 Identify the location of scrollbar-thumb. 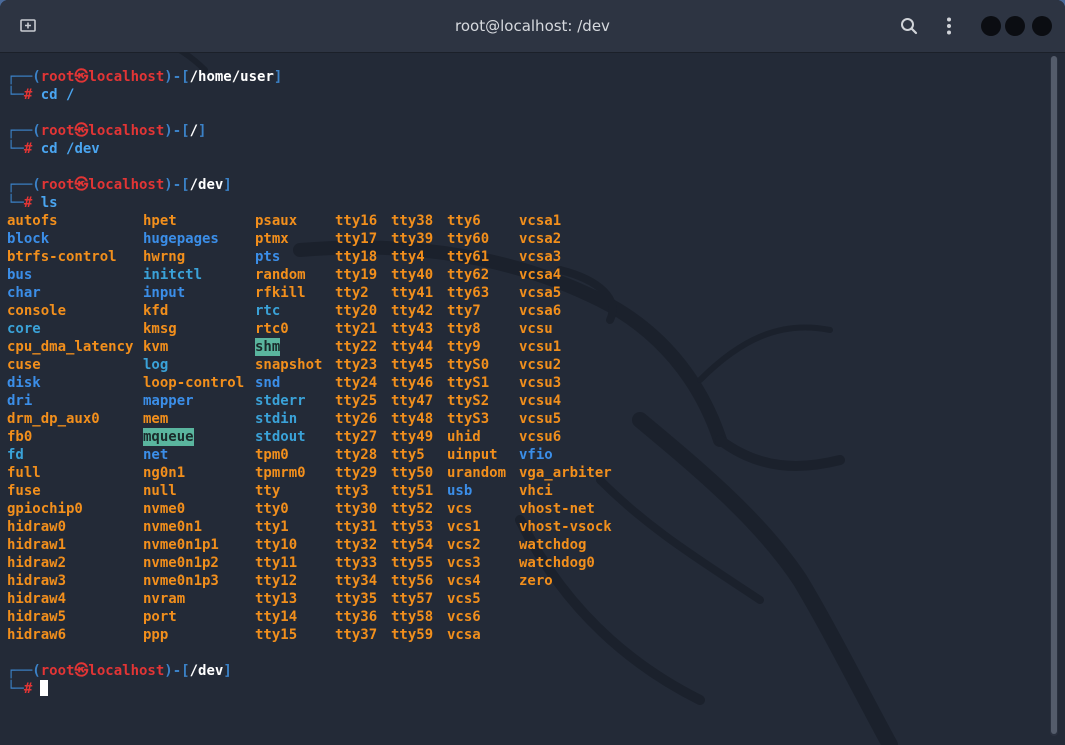
(1054, 395).